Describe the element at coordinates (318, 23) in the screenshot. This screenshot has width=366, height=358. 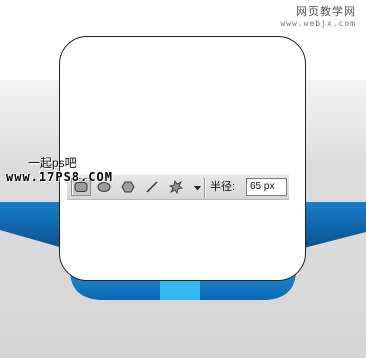
I see `watermark-top-url: www.webjx.com` at that location.